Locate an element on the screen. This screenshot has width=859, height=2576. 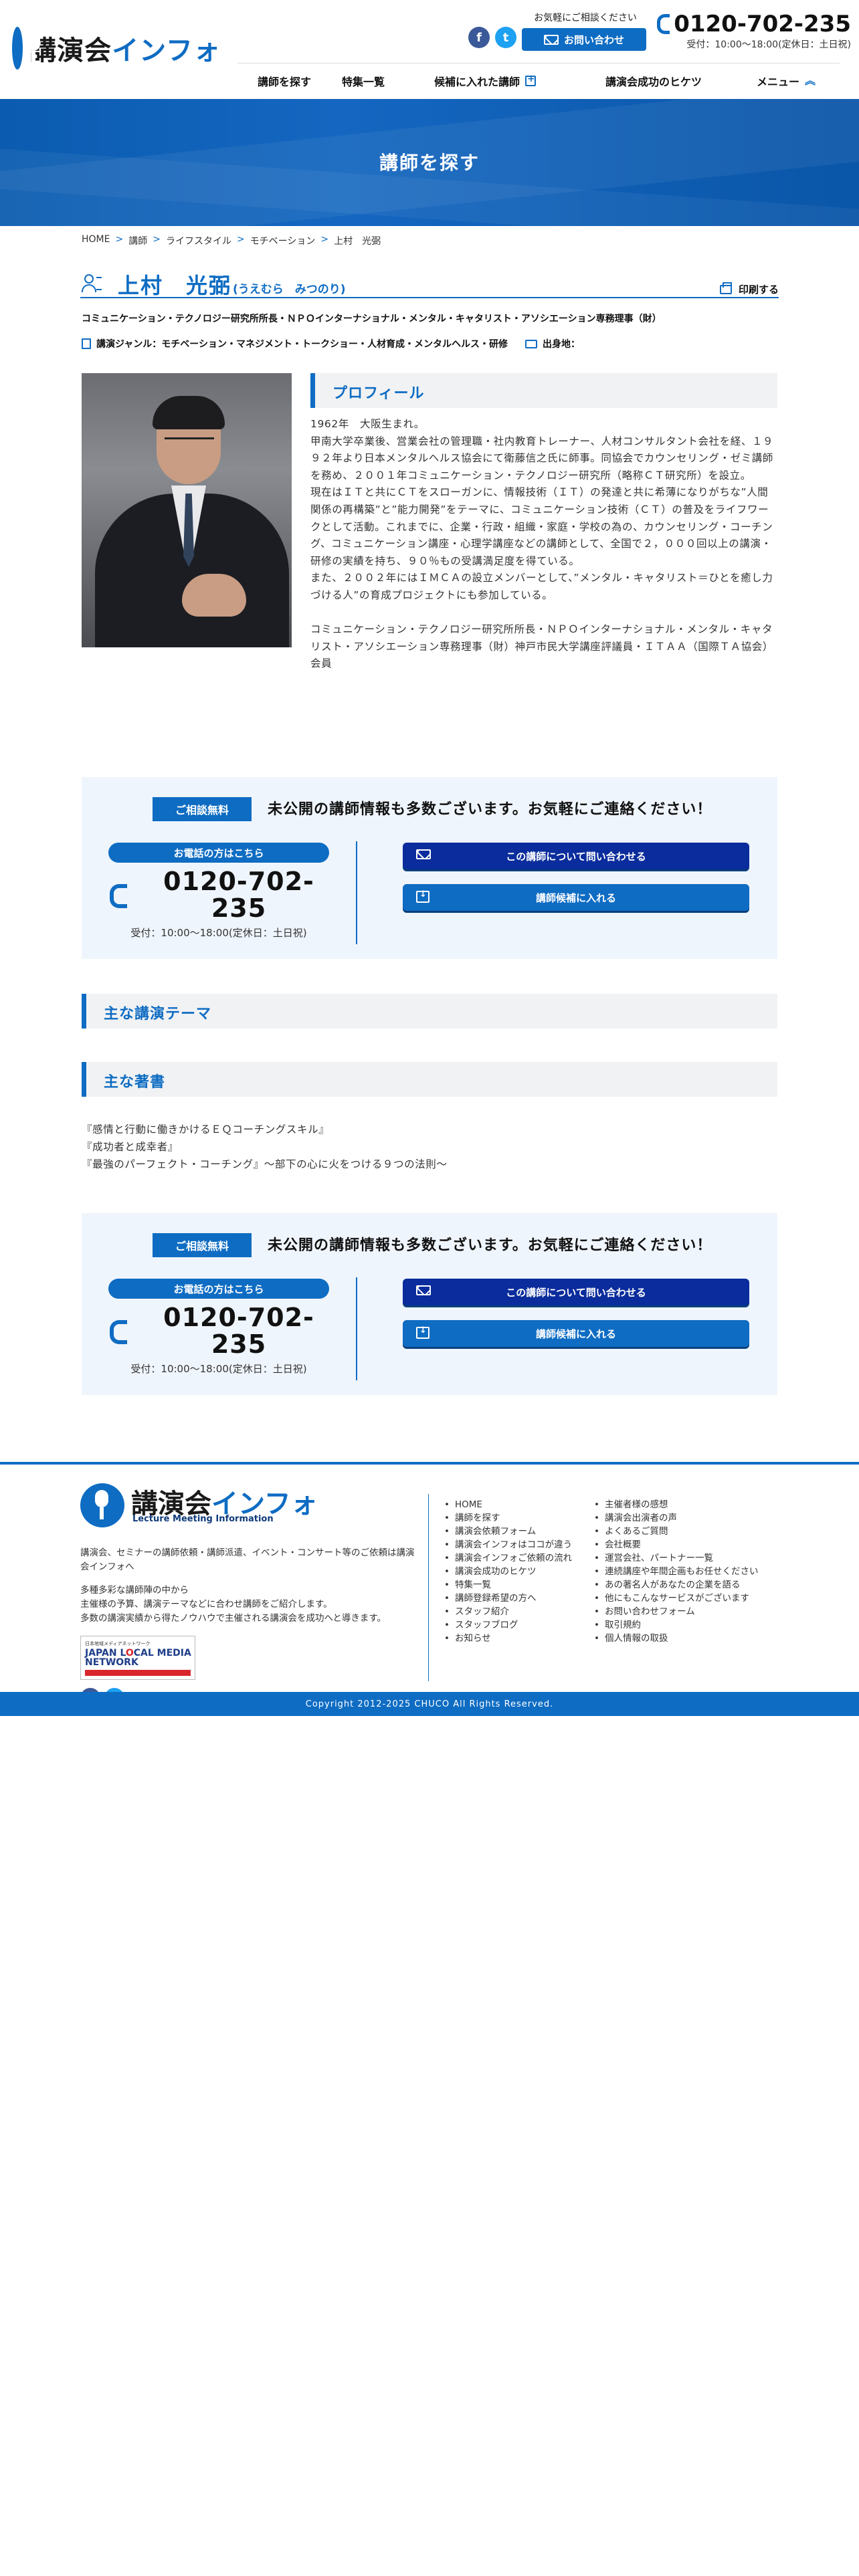
global-nav: 講師を探す 特集一覧 候補に入れた講師 講演会成功のヒケツ メニュー ︾ is located at coordinates (538, 78).